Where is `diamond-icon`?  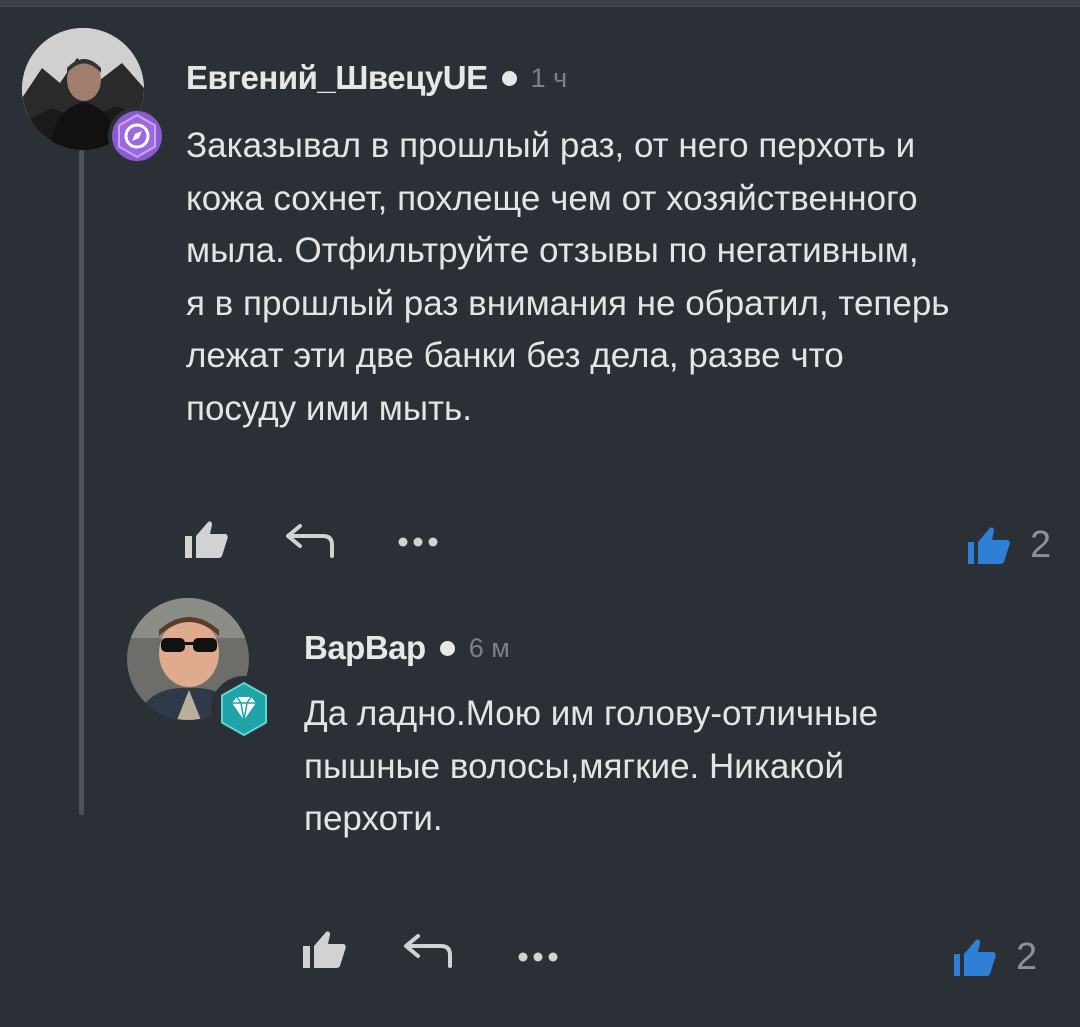
diamond-icon is located at coordinates (244, 709).